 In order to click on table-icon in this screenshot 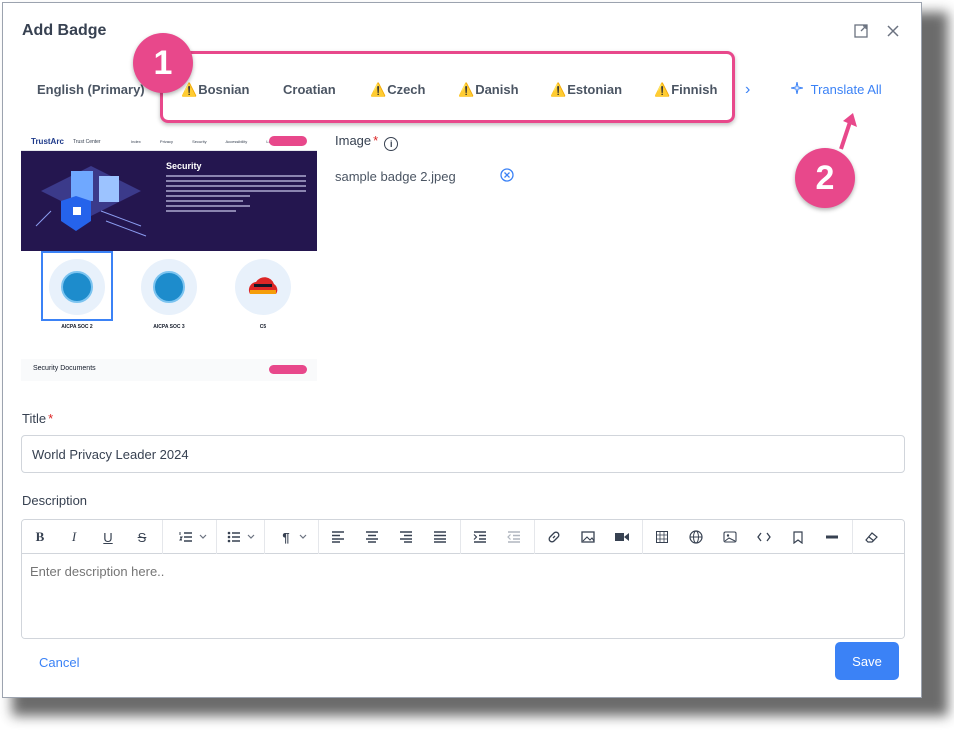, I will do `click(662, 537)`.